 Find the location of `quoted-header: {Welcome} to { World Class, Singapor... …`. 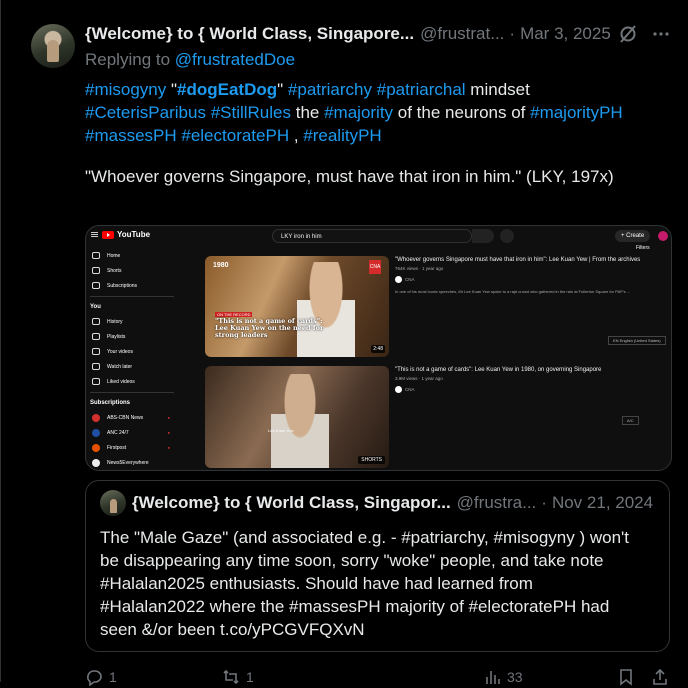

quoted-header: {Welcome} to { World Class, Singapor... … is located at coordinates (392, 503).